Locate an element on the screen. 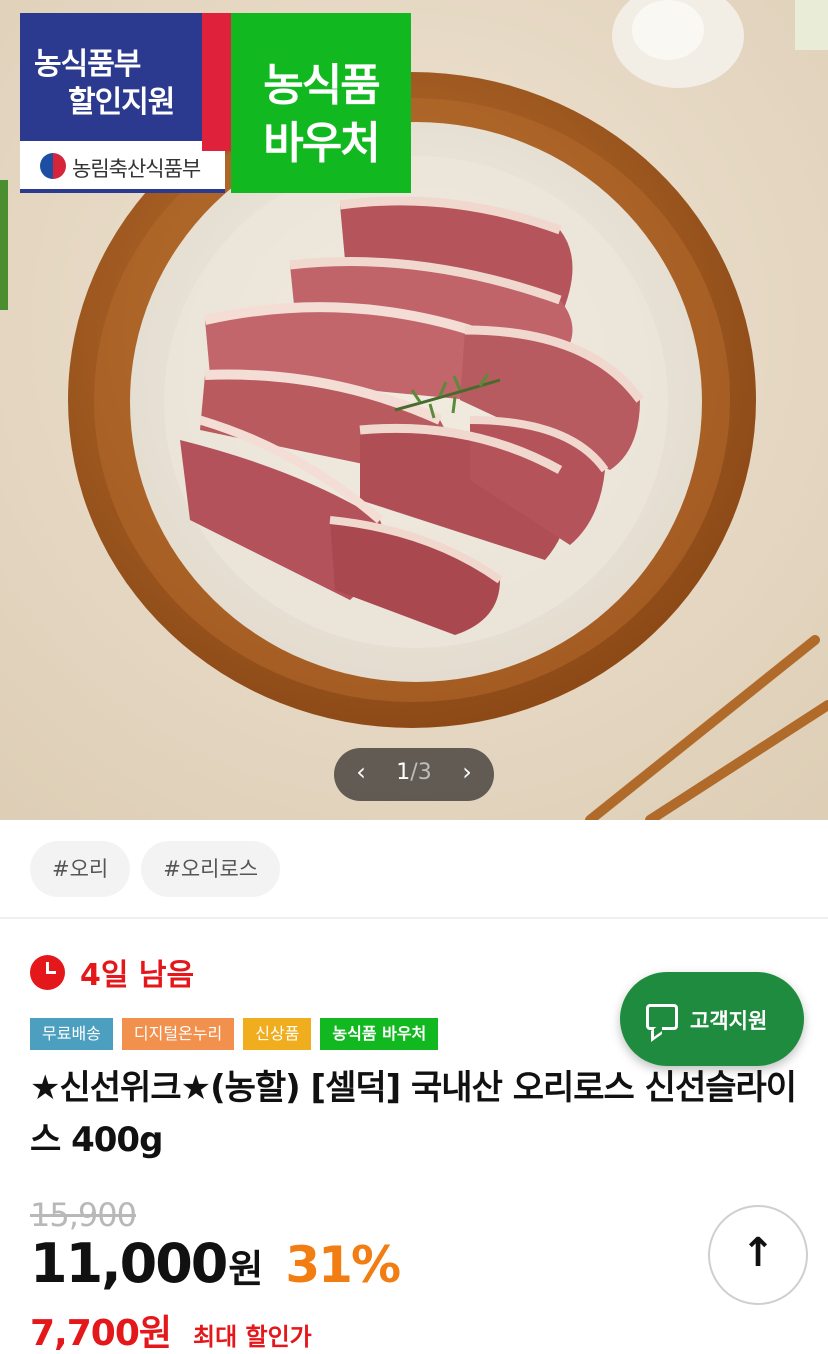 This screenshot has height=1354, width=828. deal-countdown: 4일 남음 is located at coordinates (112, 972).